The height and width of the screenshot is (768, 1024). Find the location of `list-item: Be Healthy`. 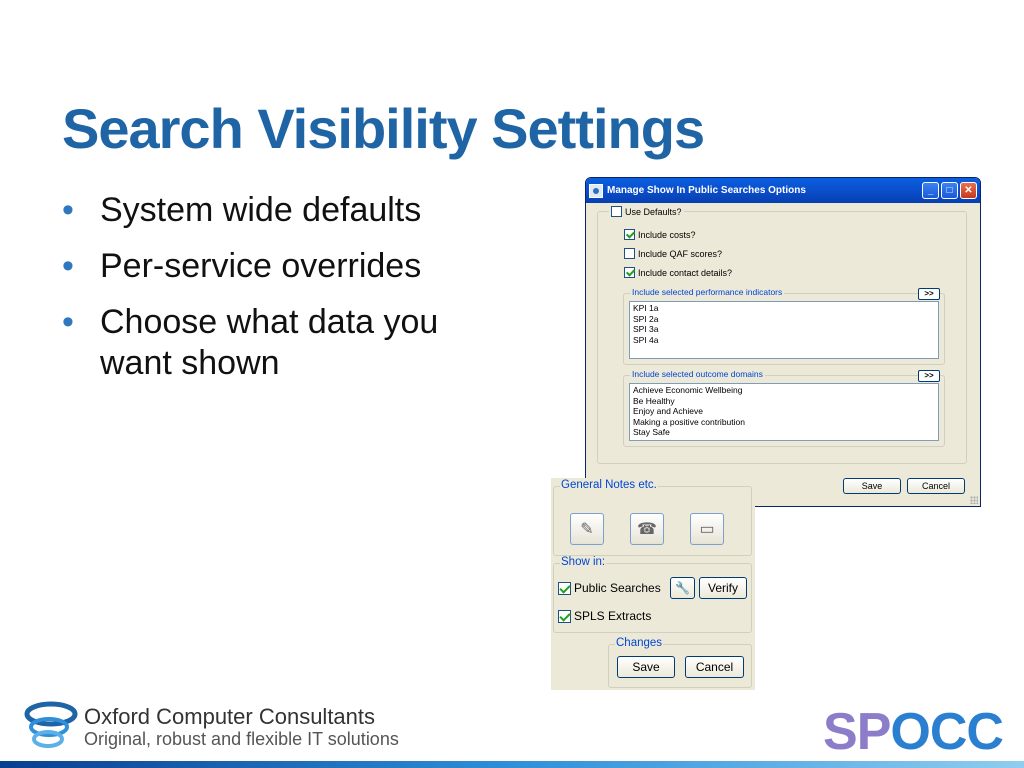

list-item: Be Healthy is located at coordinates (784, 401).